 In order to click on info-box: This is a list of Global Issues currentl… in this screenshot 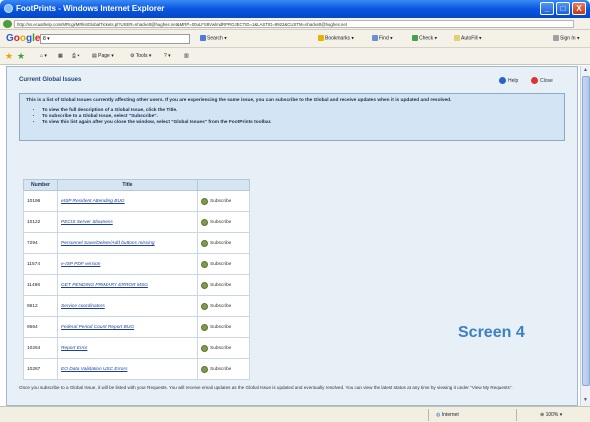, I will do `click(292, 117)`.